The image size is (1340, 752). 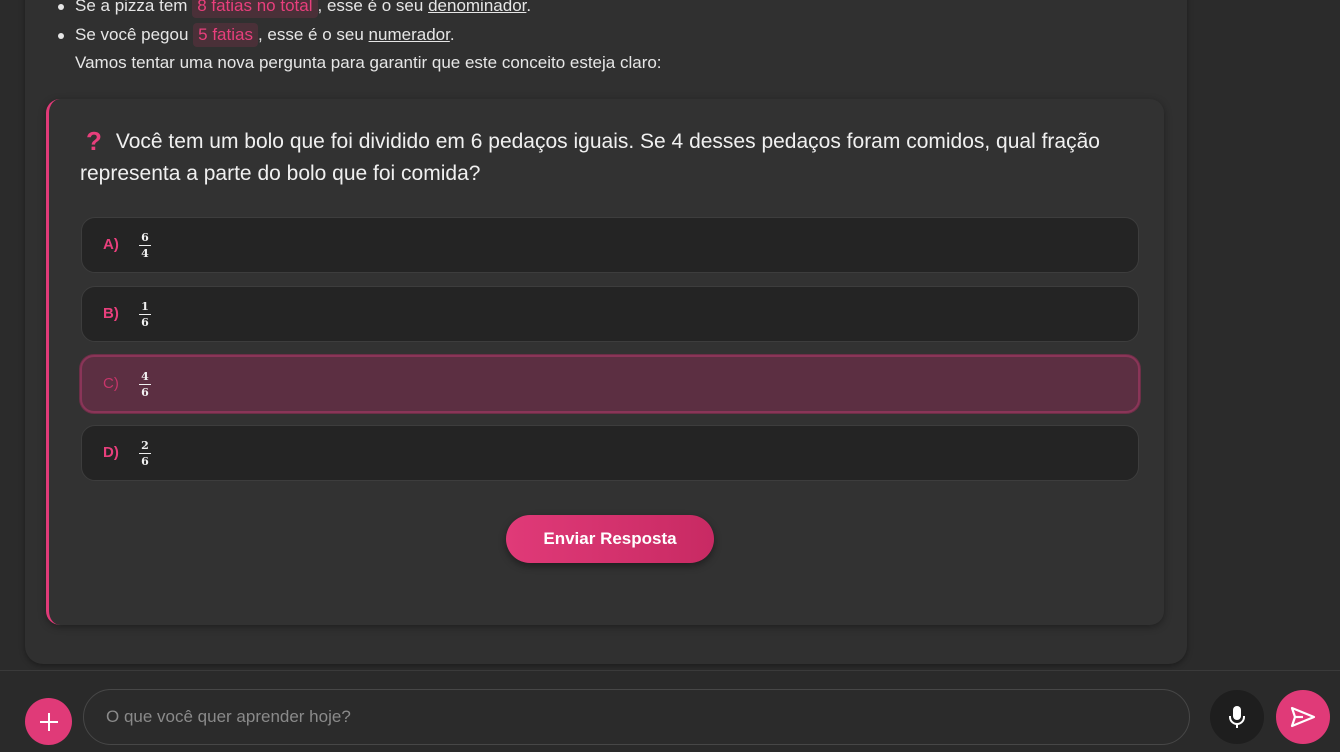 What do you see at coordinates (610, 453) in the screenshot?
I see `option-d: D) 2 6` at bounding box center [610, 453].